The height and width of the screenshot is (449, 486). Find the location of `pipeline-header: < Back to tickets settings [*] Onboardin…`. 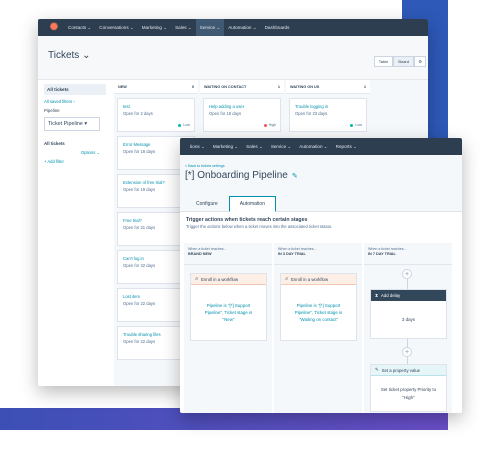

pipeline-header: < Back to tickets settings [*] Onboardin… is located at coordinates (321, 183).